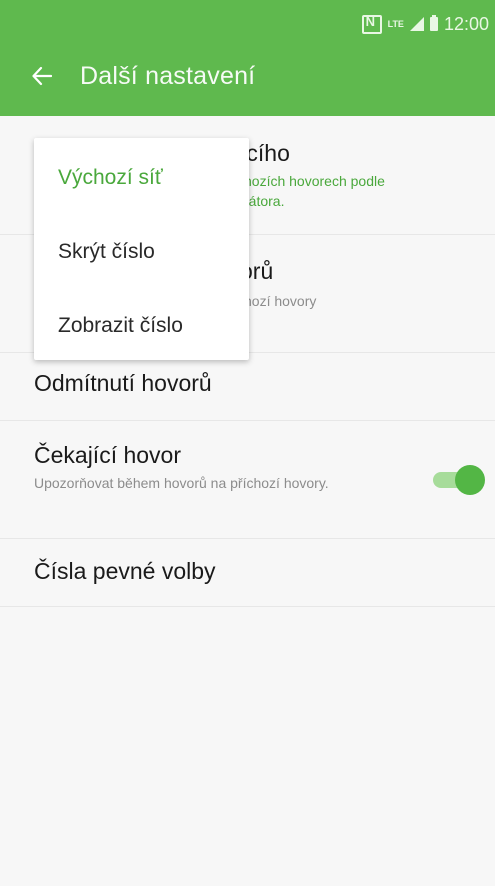 The image size is (495, 886). I want to click on battery-icon, so click(433, 23).